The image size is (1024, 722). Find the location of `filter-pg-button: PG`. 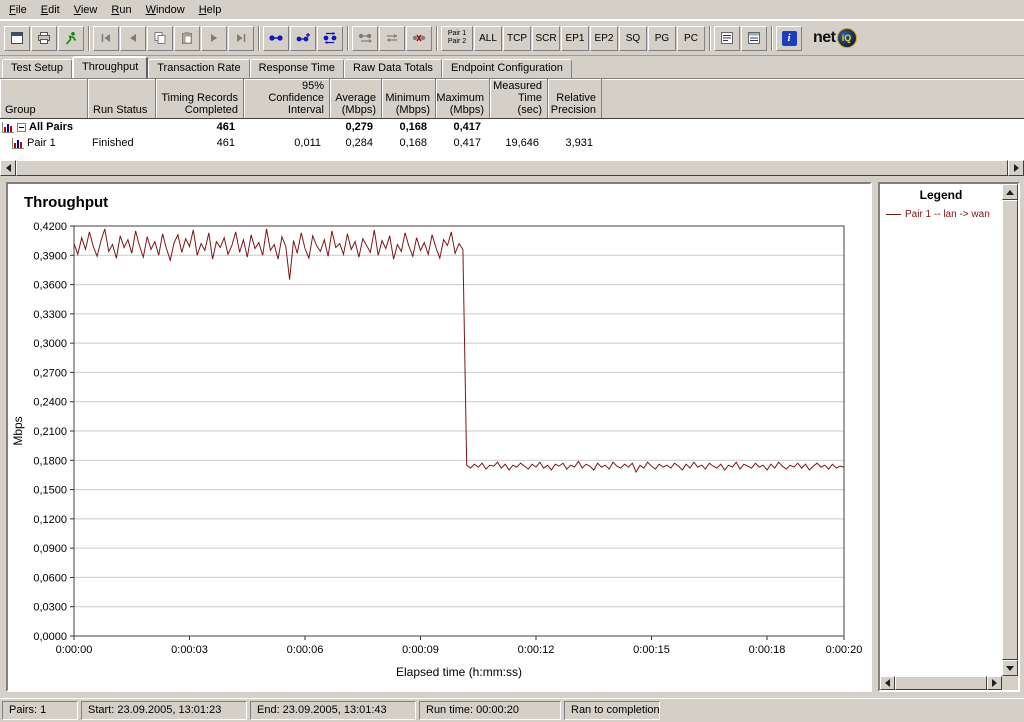

filter-pg-button: PG is located at coordinates (662, 38).